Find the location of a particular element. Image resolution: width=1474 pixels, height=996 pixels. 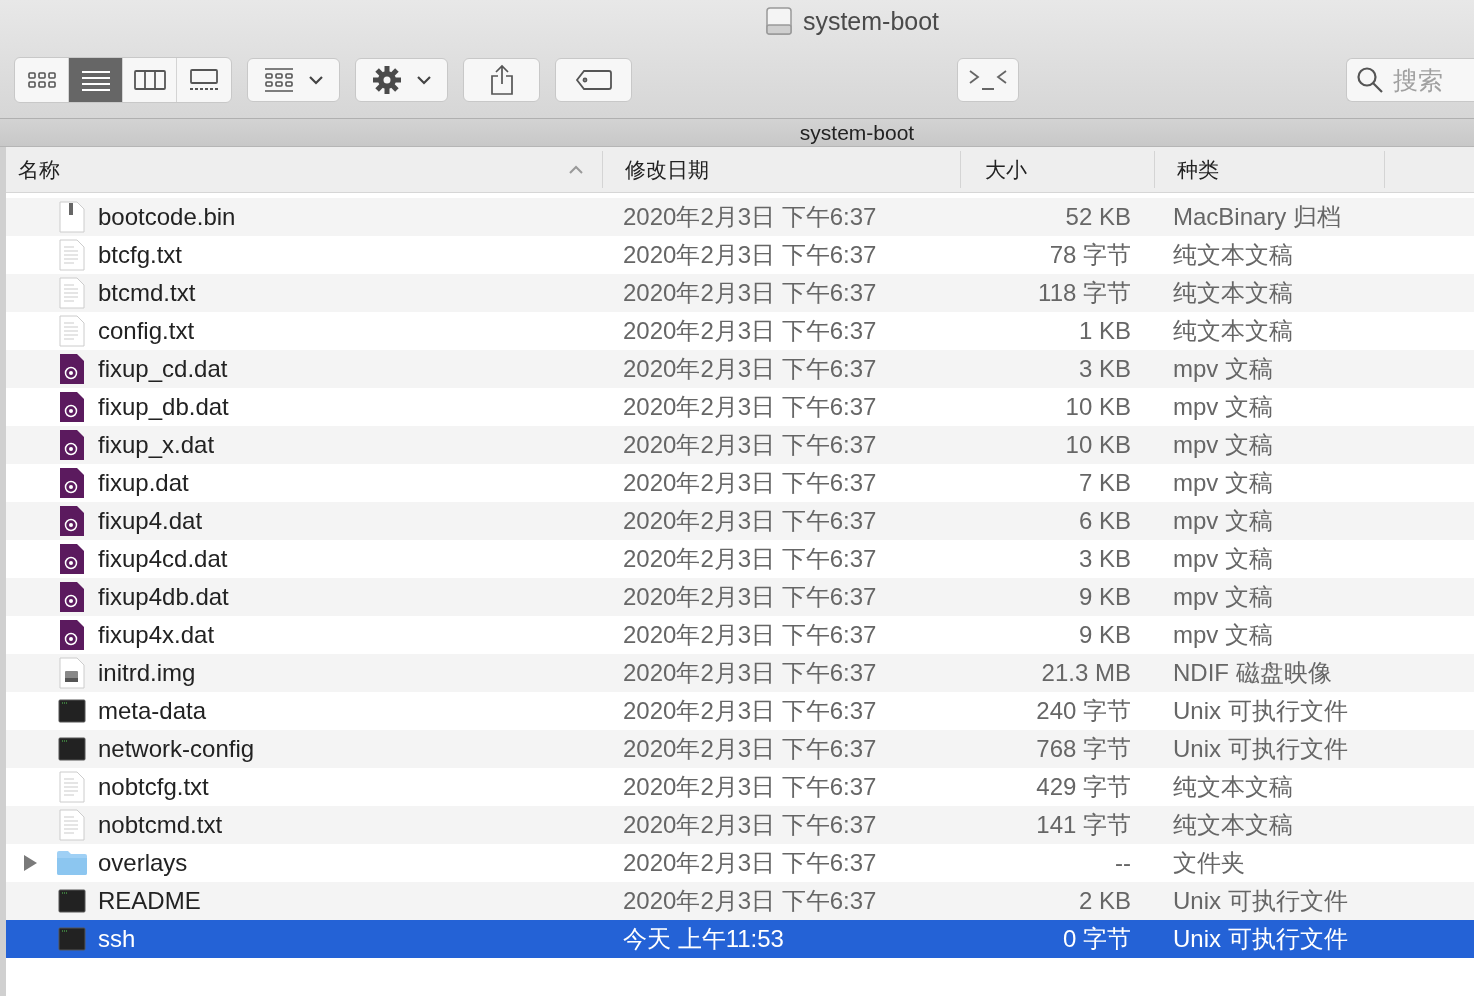

file-name: nobtcfg.txt is located at coordinates (153, 787).